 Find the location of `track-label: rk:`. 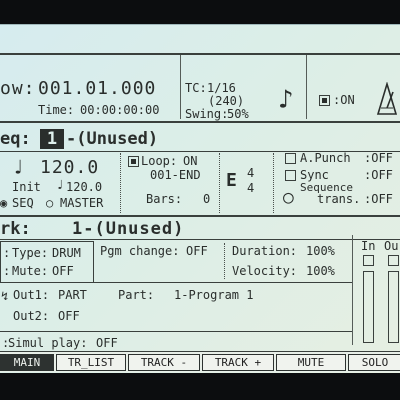

track-label: rk: is located at coordinates (15, 229).